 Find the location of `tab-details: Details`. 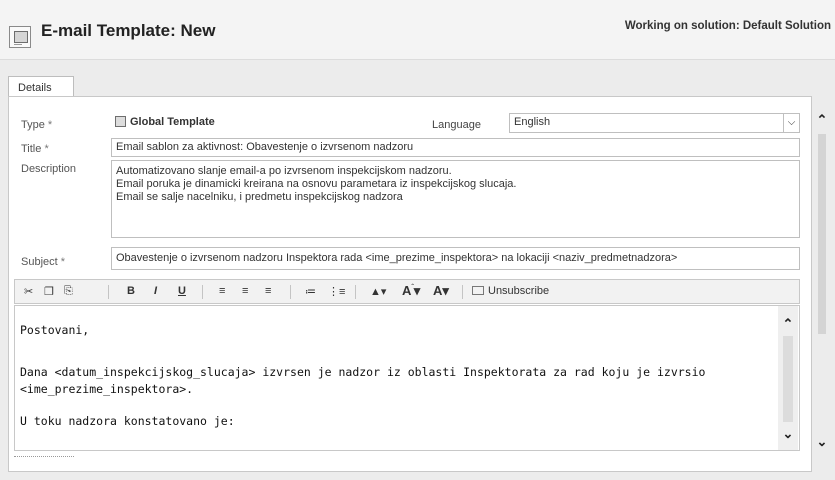

tab-details: Details is located at coordinates (41, 86).